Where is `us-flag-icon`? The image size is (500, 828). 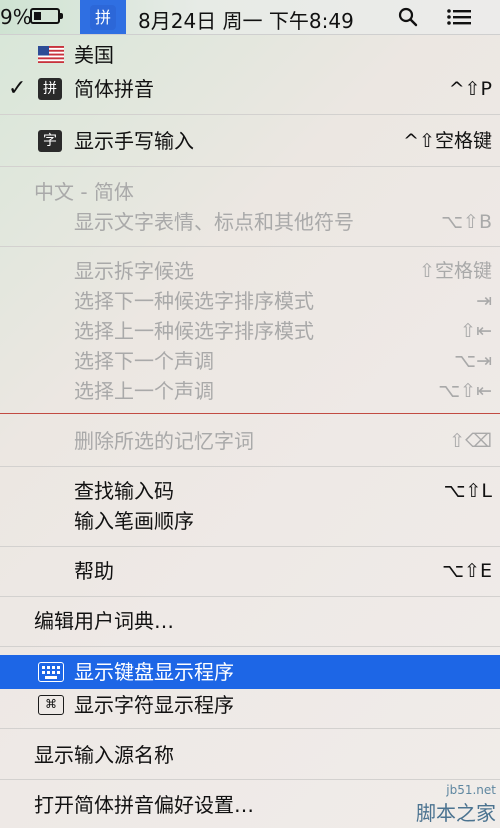 us-flag-icon is located at coordinates (51, 54).